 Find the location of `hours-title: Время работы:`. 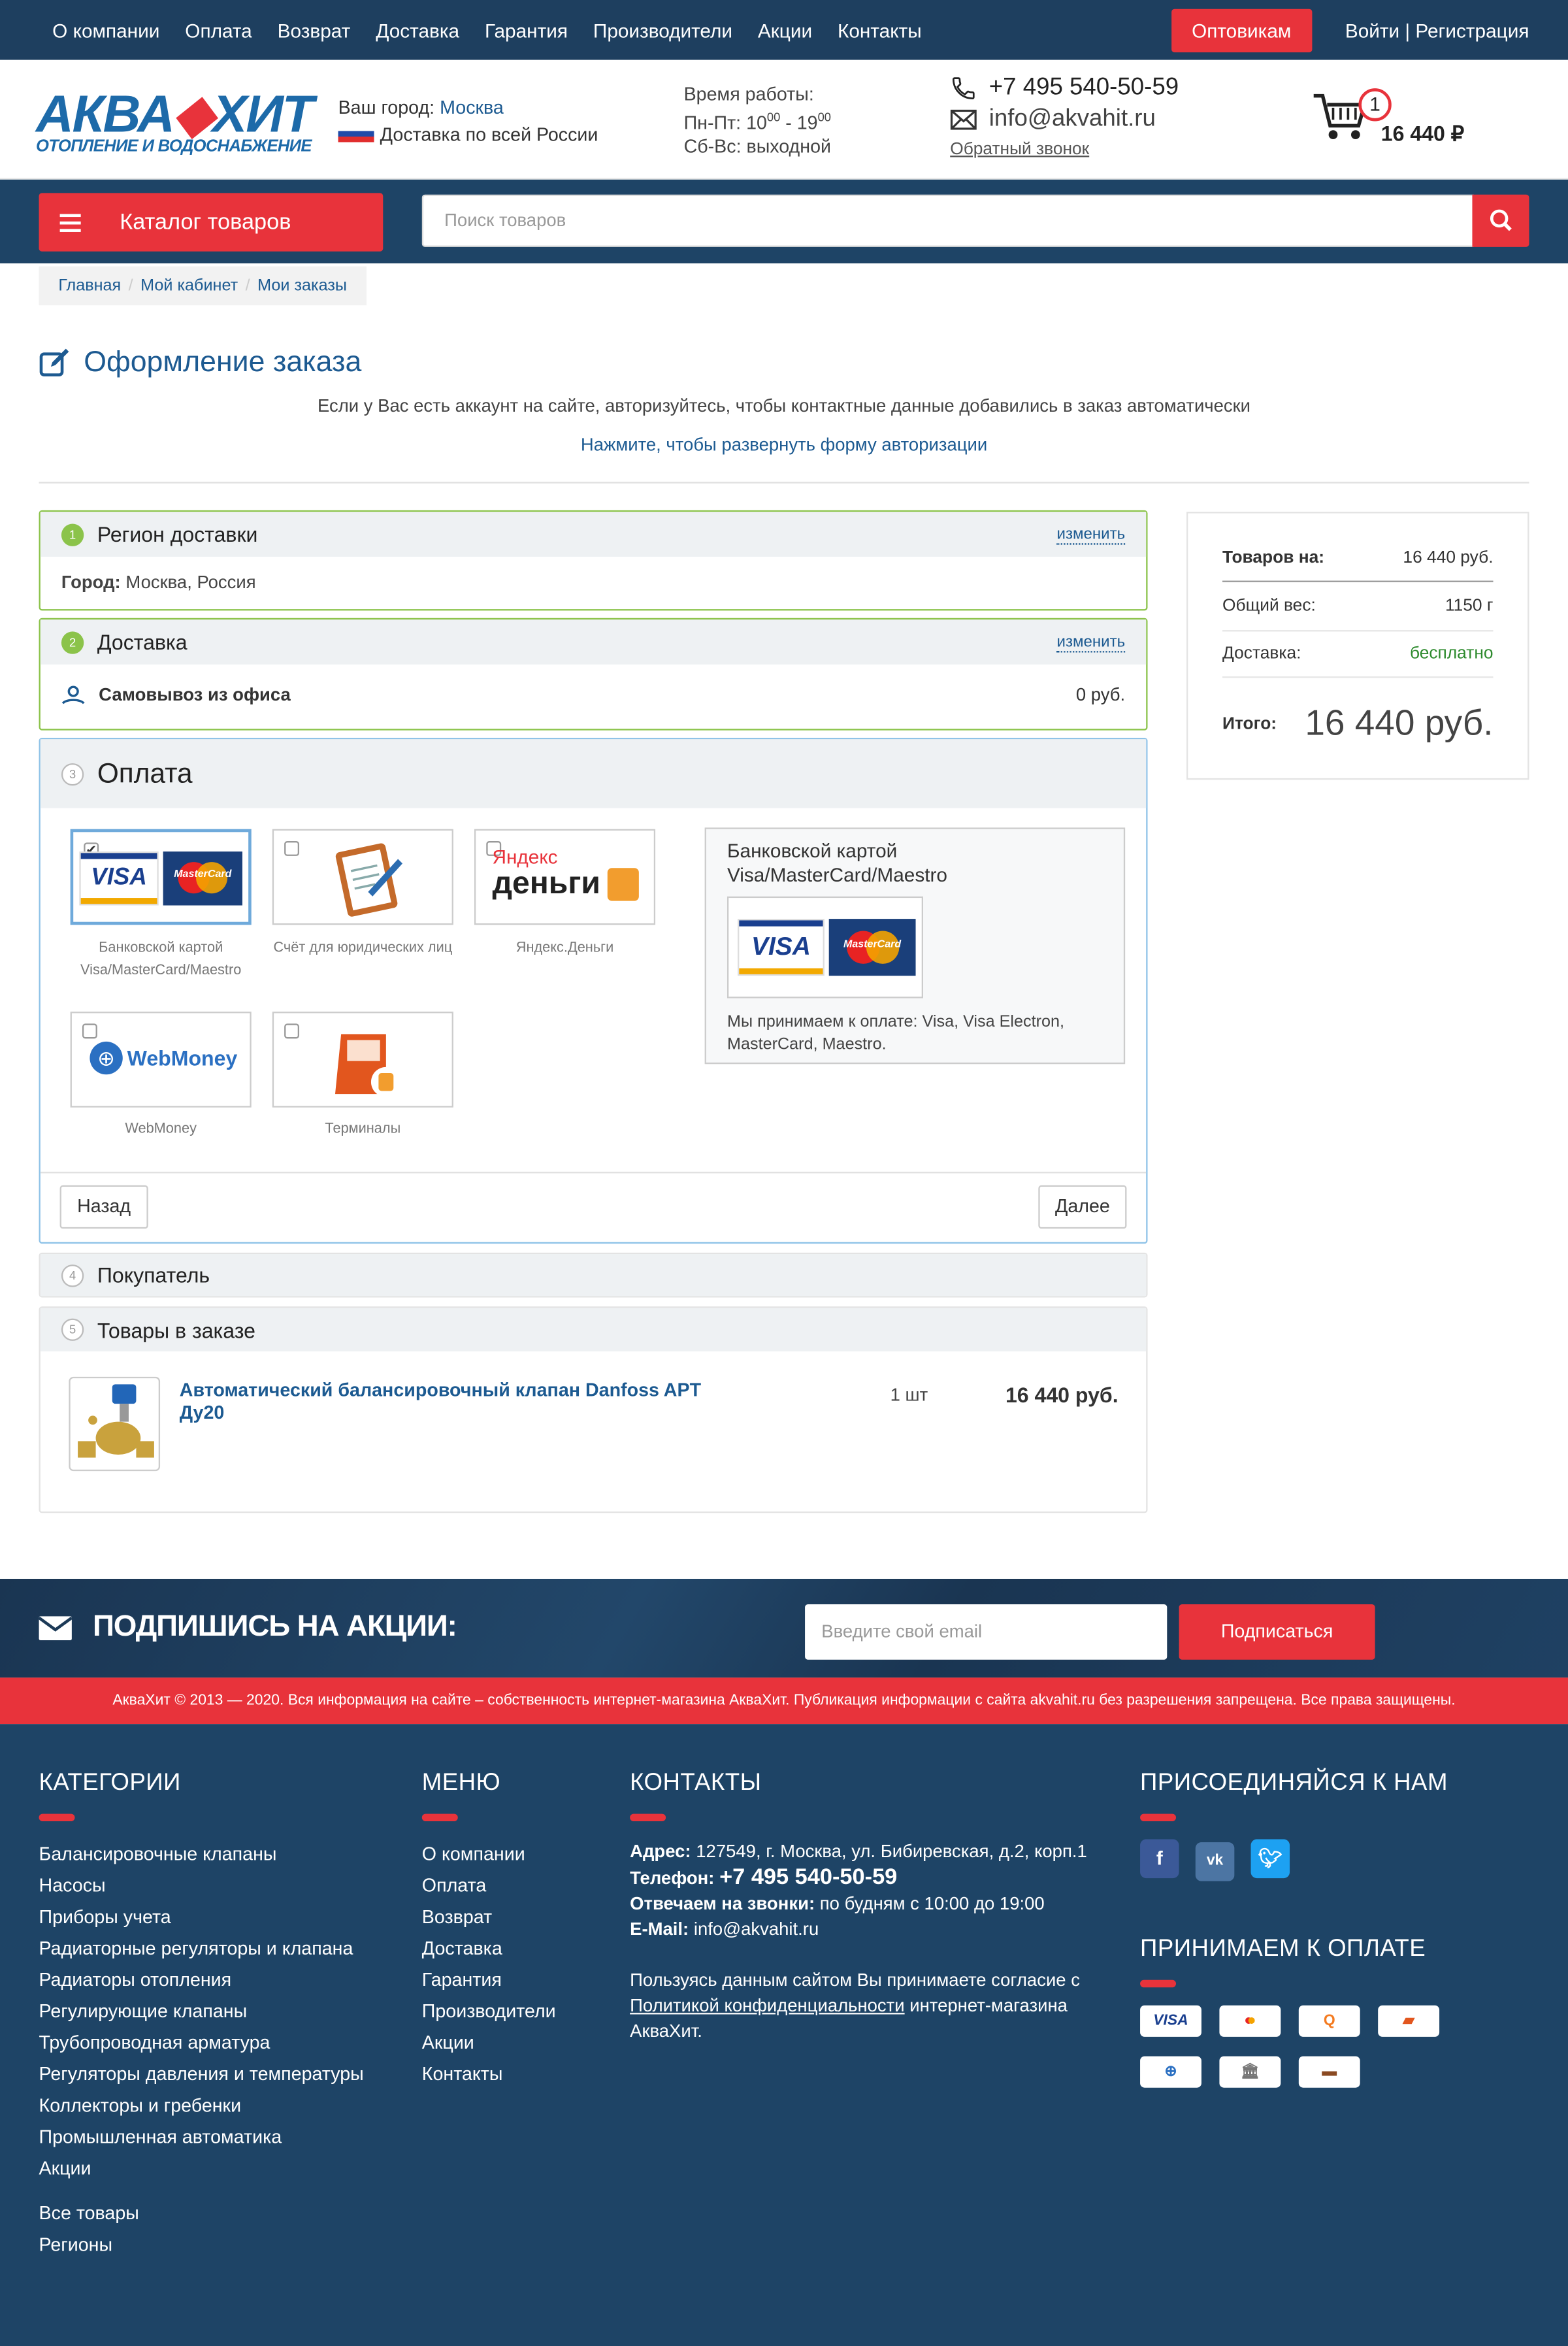

hours-title: Время работы: is located at coordinates (748, 94).